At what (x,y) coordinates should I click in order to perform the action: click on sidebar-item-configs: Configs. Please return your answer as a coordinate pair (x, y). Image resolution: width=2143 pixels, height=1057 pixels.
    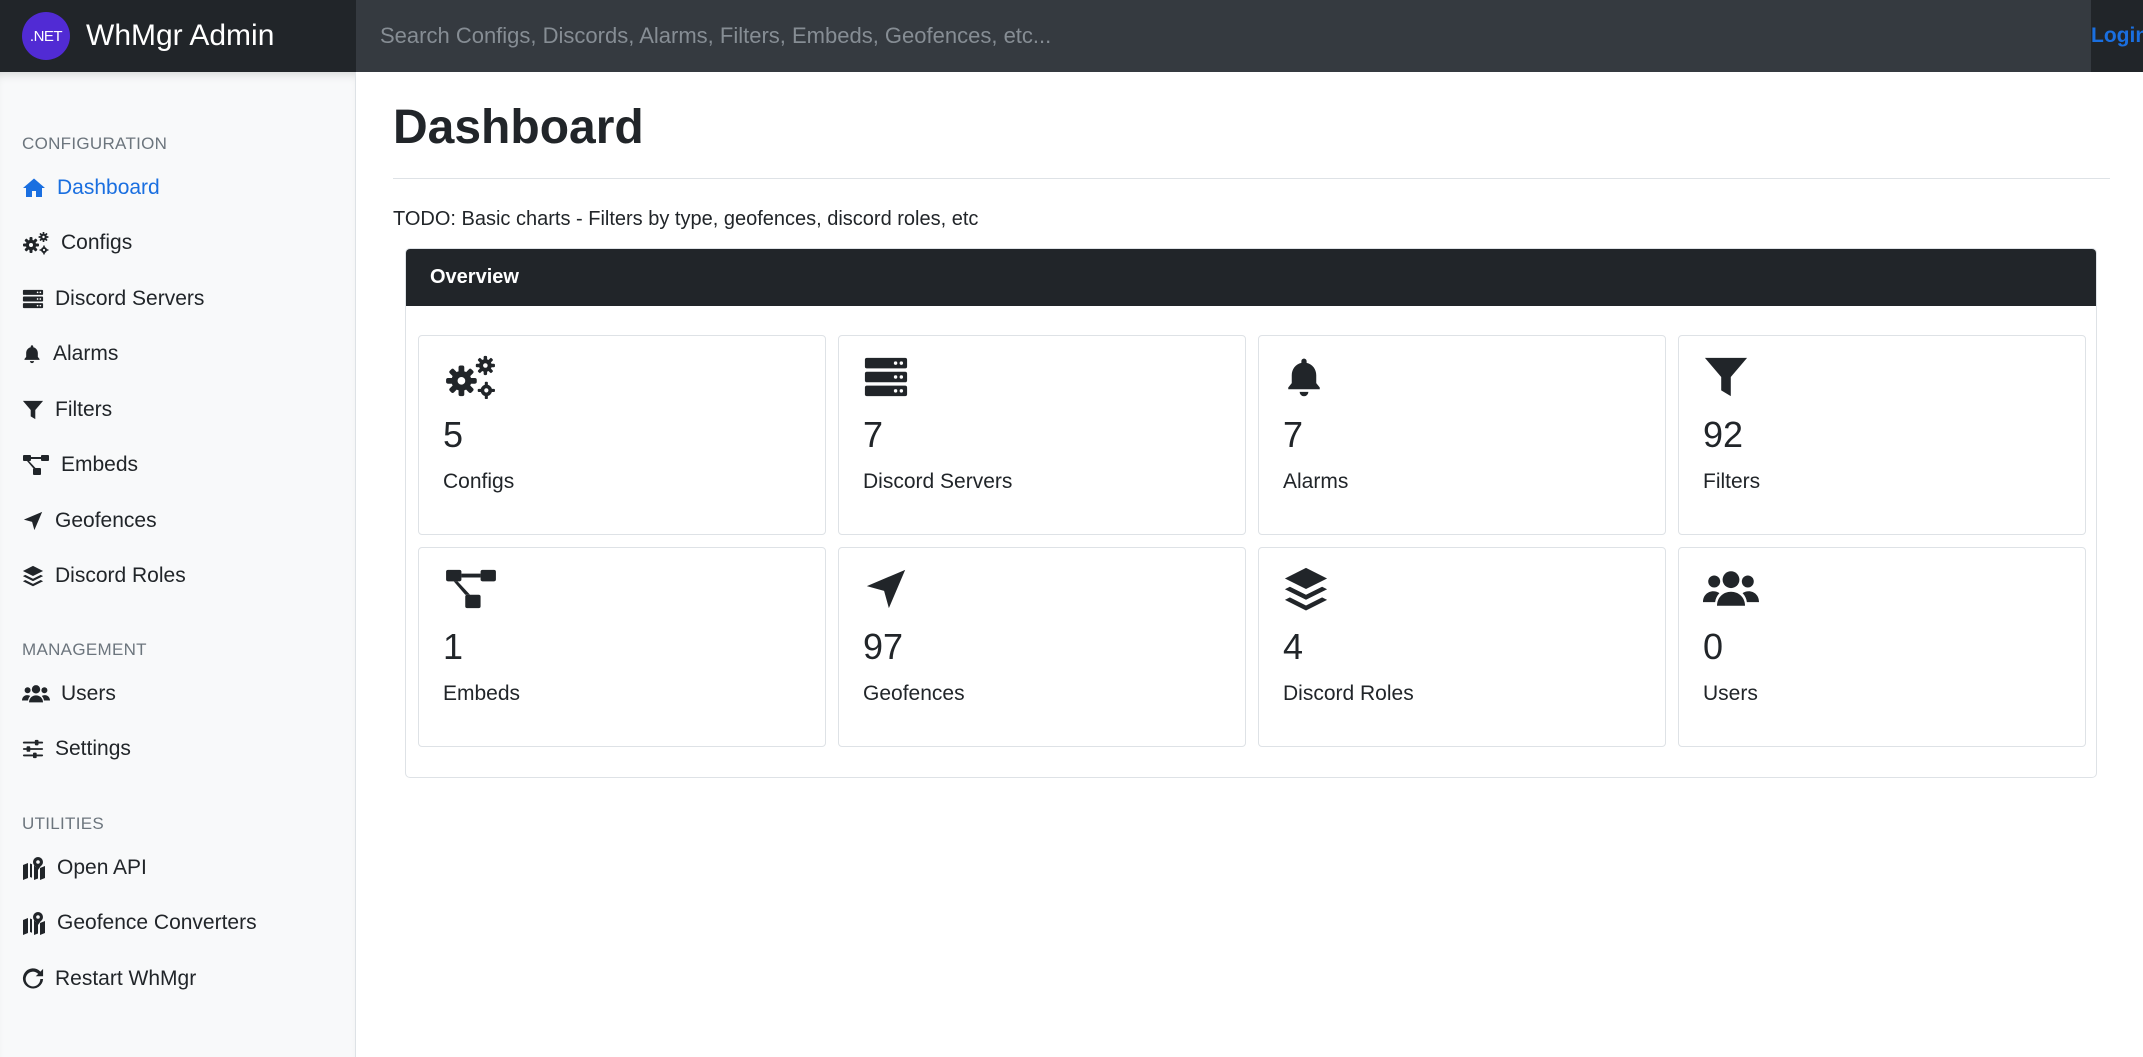
    Looking at the image, I should click on (77, 243).